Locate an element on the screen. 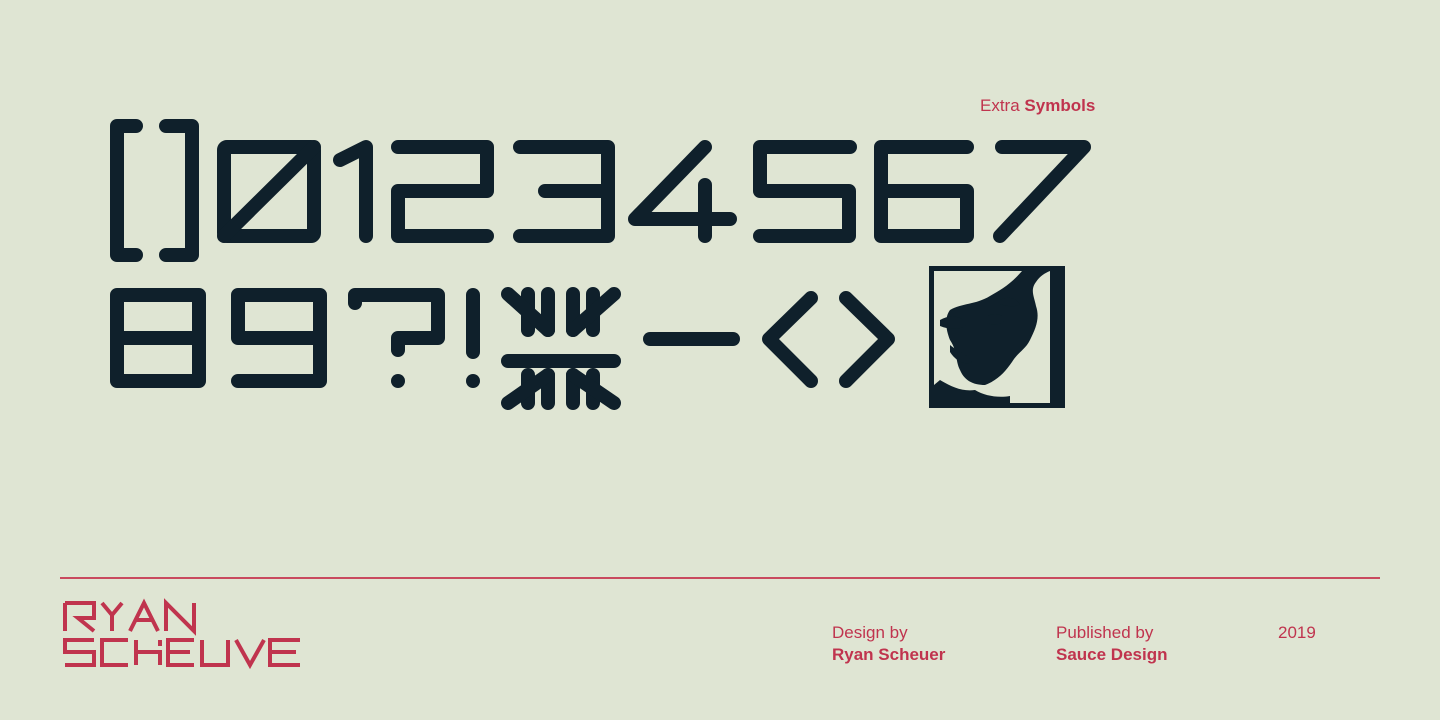 This screenshot has height=720, width=1440. year-block: 2019 is located at coordinates (1297, 633).